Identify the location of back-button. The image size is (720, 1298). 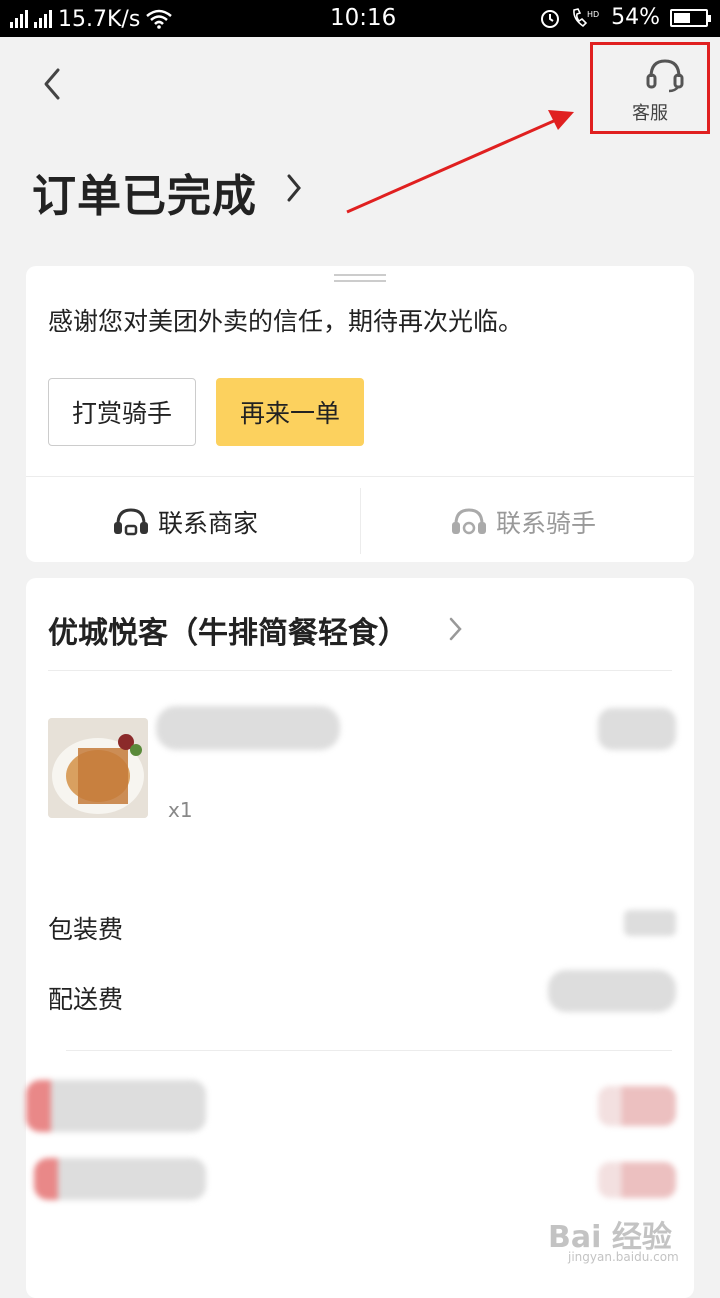
(54, 84).